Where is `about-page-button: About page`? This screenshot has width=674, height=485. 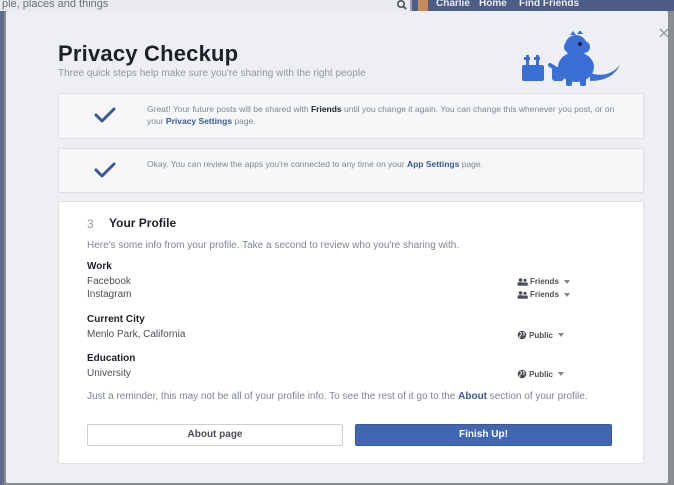
about-page-button: About page is located at coordinates (215, 435).